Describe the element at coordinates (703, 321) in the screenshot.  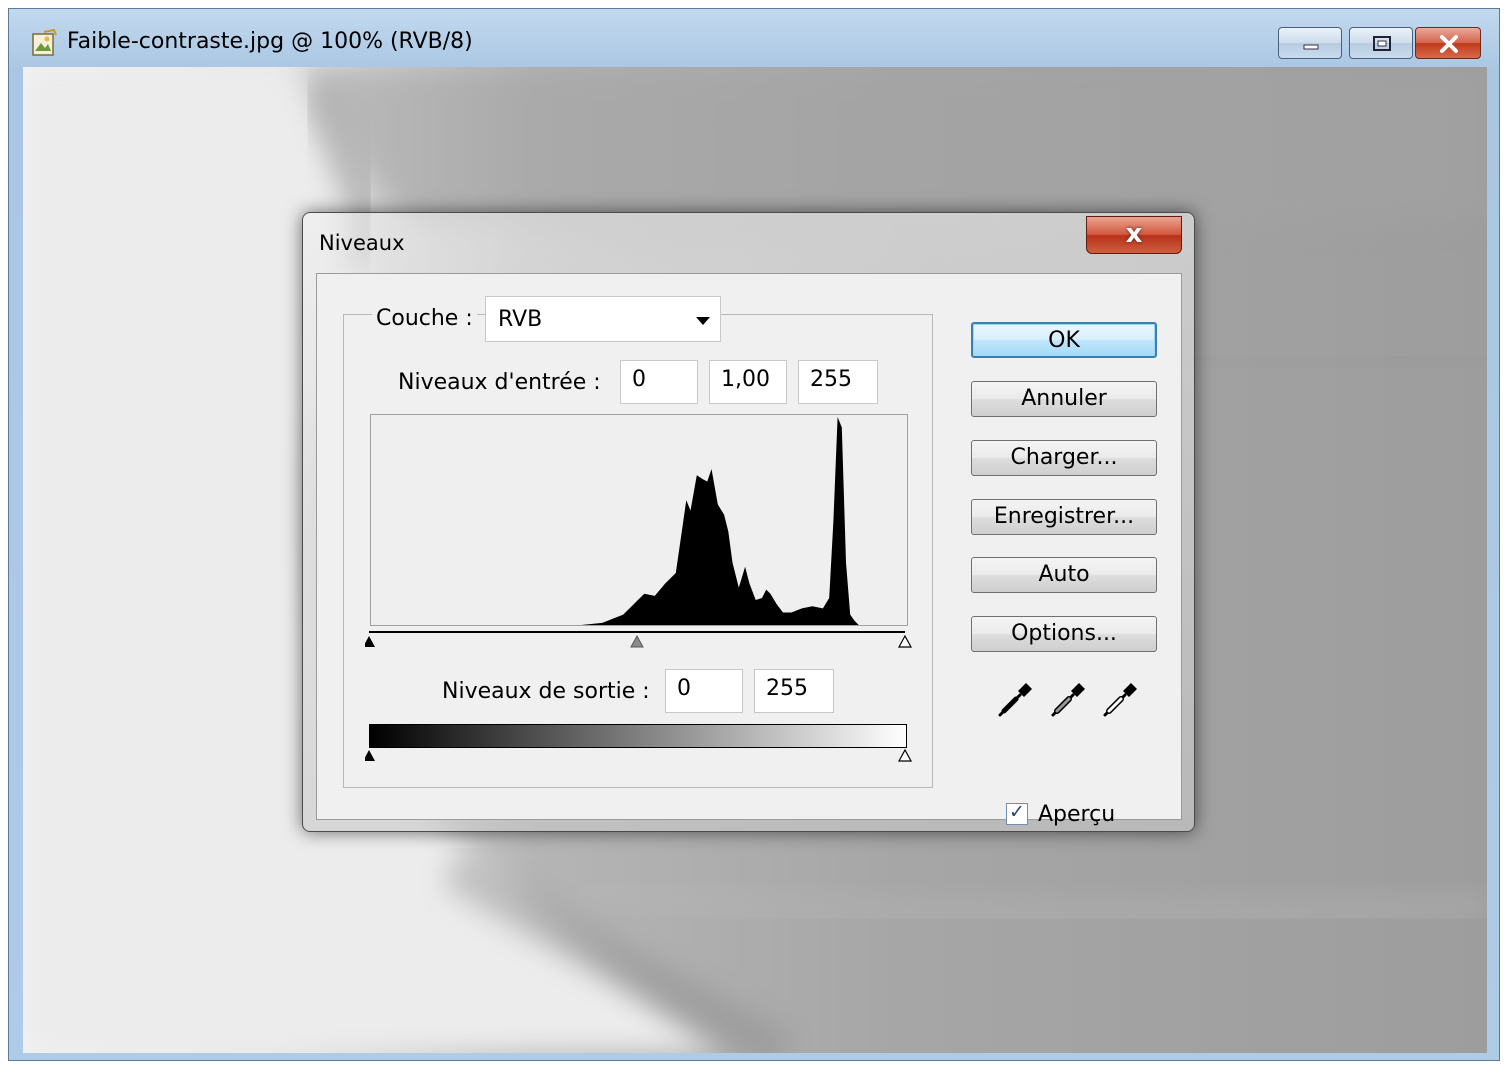
I see `chevron-down-icon` at that location.